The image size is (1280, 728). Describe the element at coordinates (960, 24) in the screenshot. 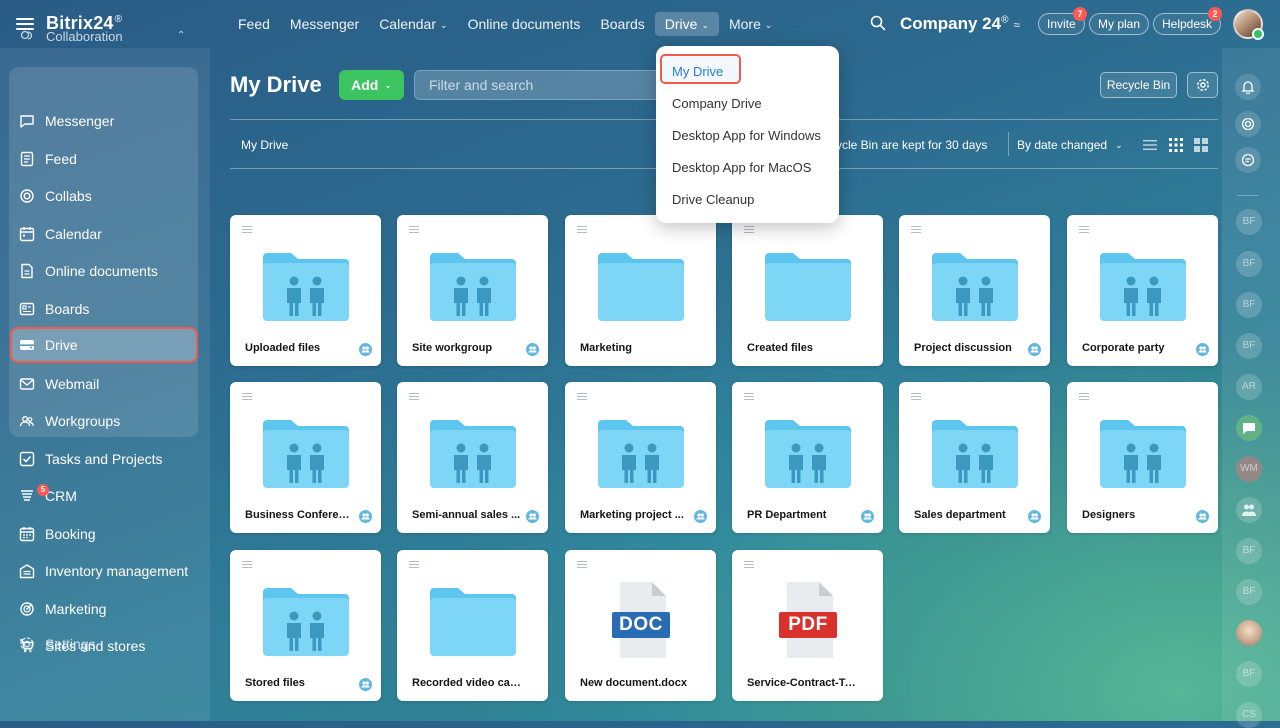

I see `company-name: Company 24® ≈` at that location.